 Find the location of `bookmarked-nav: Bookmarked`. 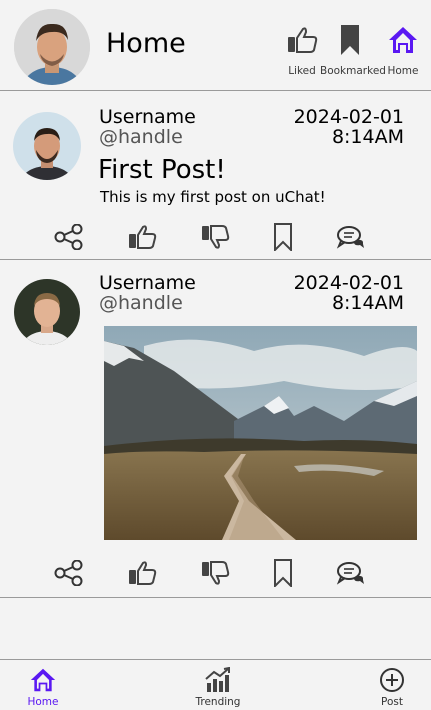

bookmarked-nav: Bookmarked is located at coordinates (353, 49).